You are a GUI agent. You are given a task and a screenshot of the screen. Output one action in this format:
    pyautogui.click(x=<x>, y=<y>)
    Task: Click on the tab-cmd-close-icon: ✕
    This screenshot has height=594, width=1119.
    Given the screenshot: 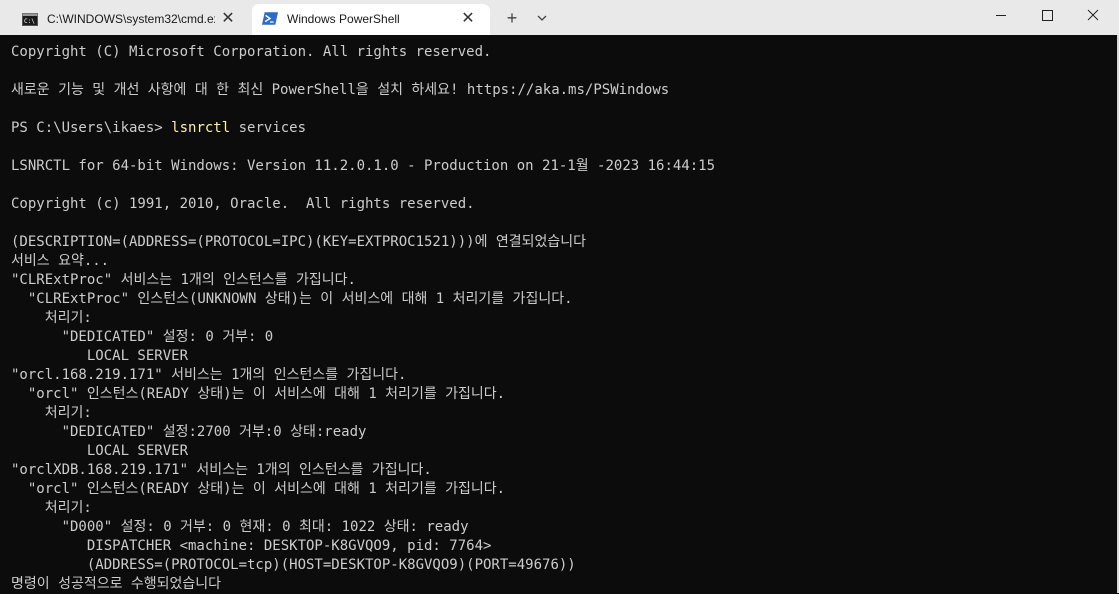 What is the action you would take?
    pyautogui.click(x=228, y=19)
    